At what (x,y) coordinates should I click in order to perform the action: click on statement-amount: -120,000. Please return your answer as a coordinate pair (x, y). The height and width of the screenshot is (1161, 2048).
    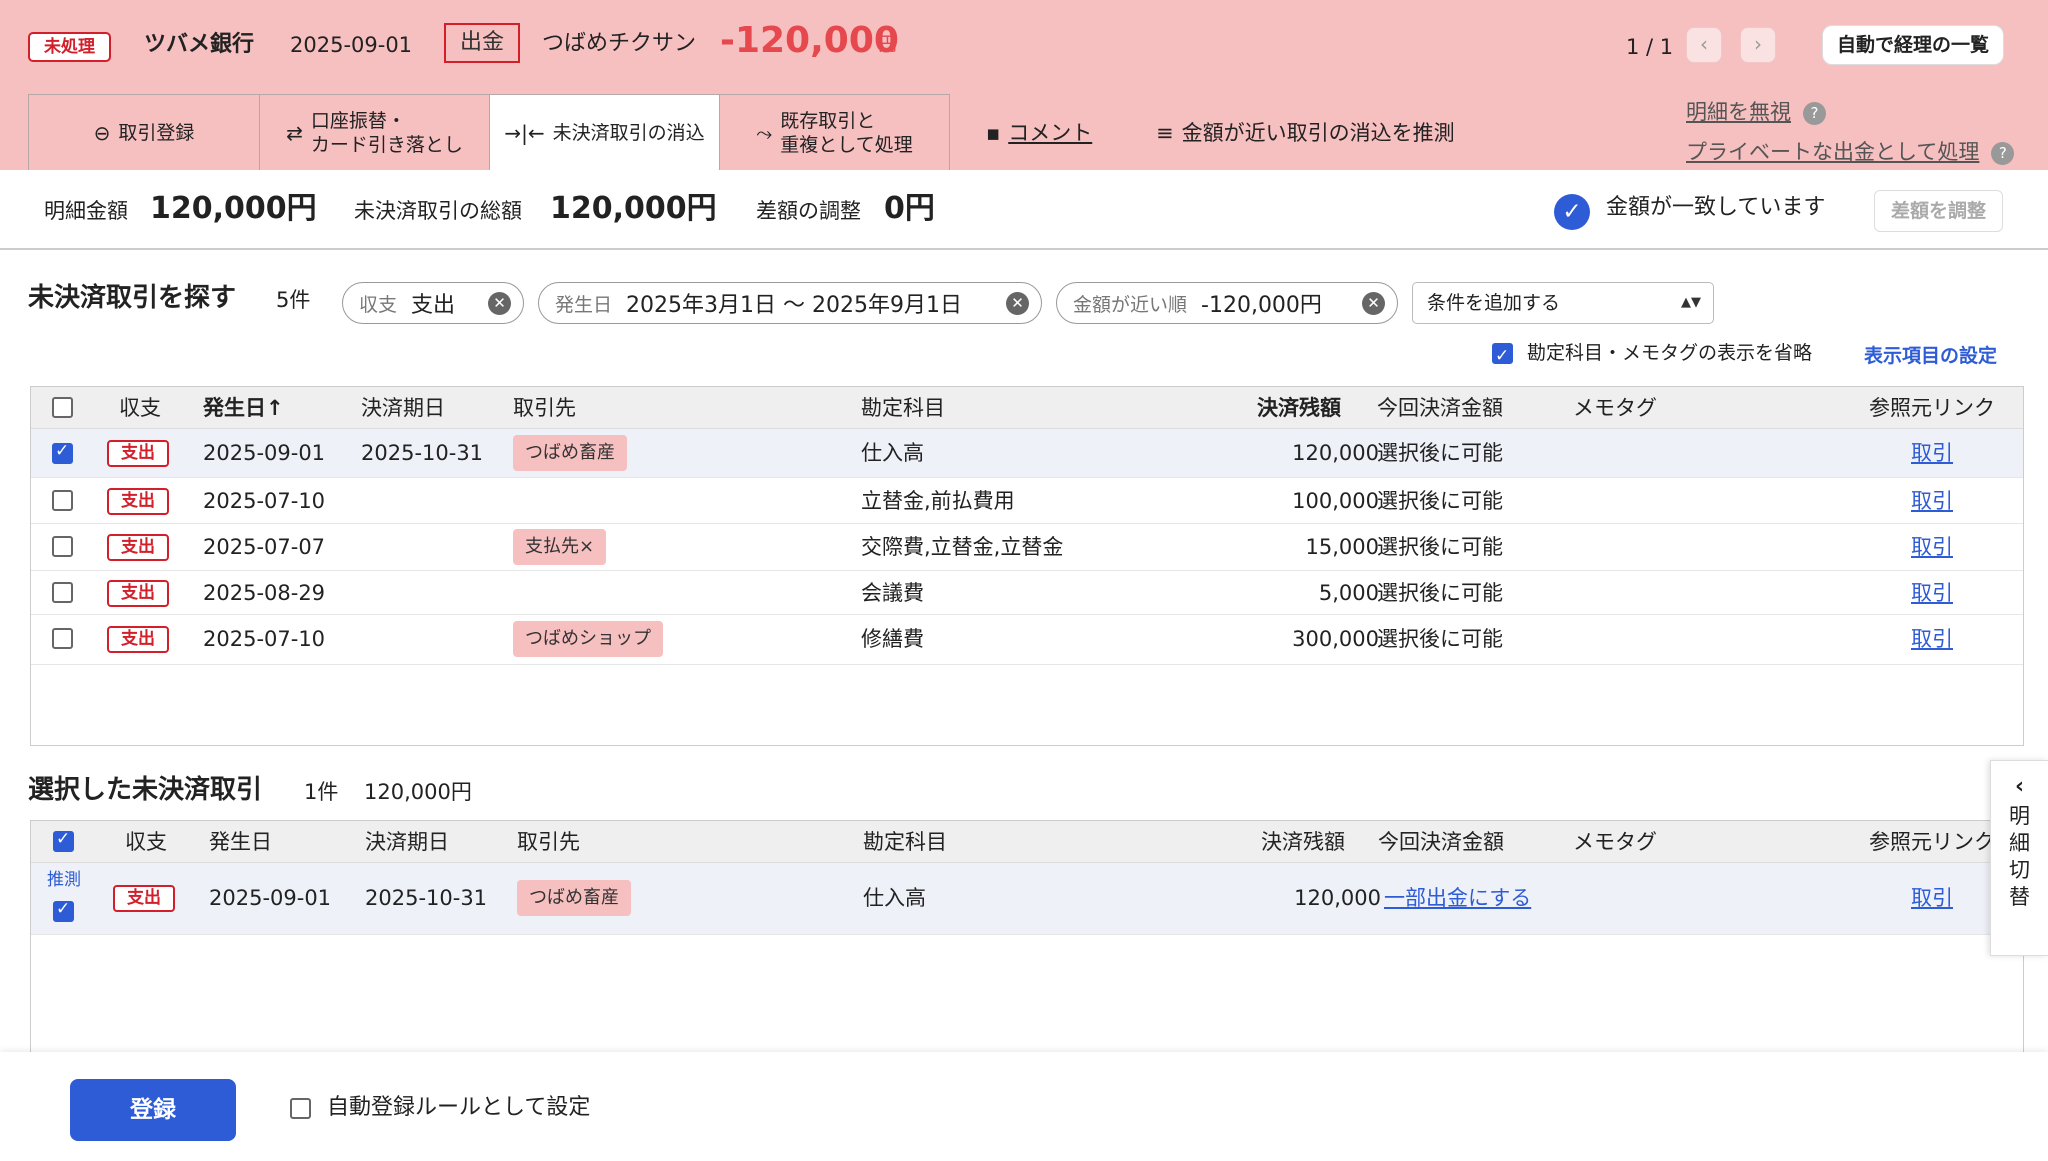
    Looking at the image, I should click on (809, 40).